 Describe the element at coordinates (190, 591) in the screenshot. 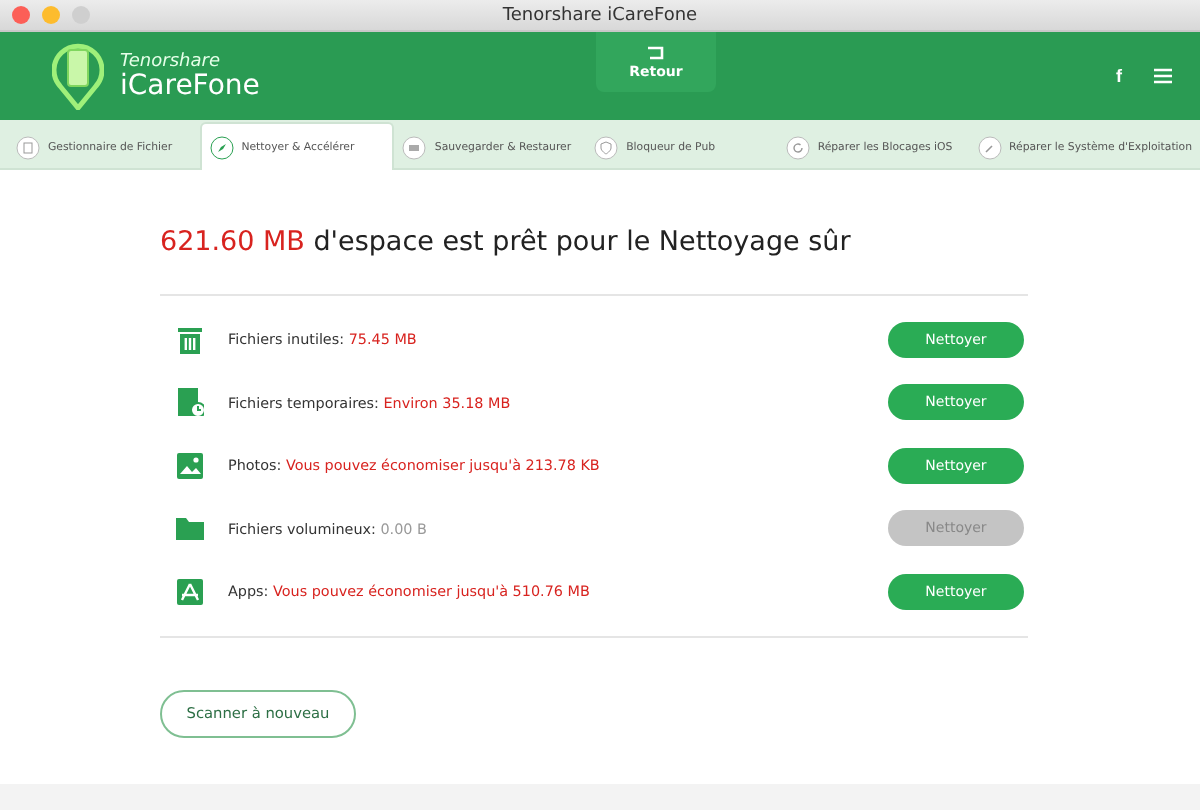

I see `app-icon` at that location.